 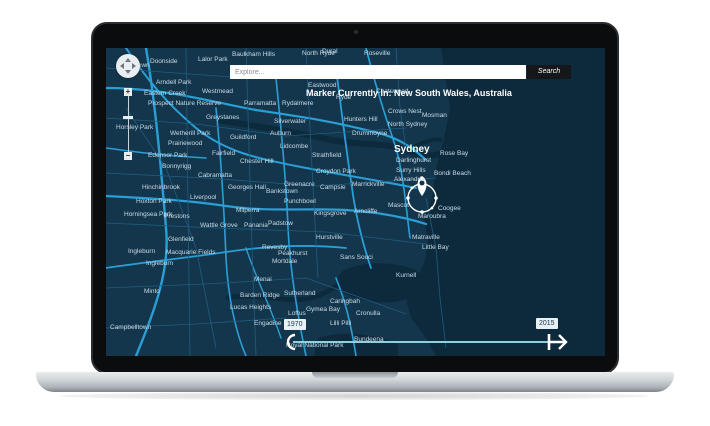 I want to click on place-label: Hinchinbrook, so click(x=161, y=187).